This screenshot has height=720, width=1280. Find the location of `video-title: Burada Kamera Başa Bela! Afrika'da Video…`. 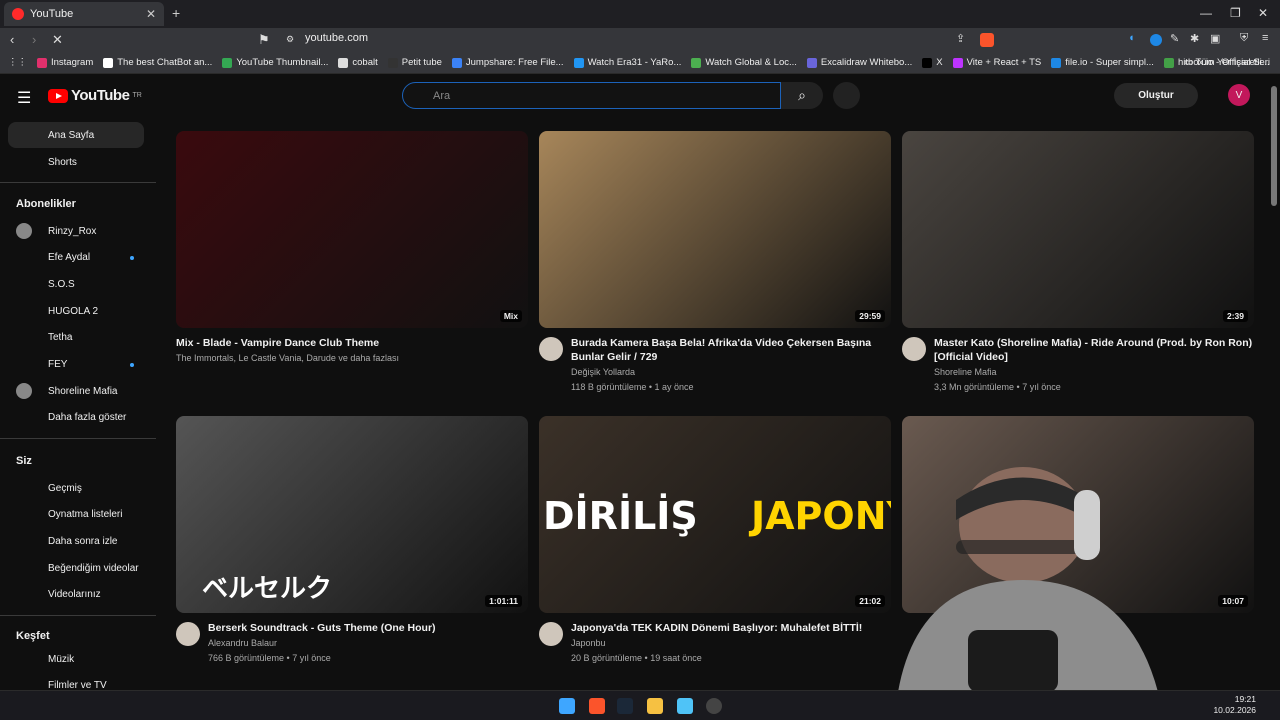

video-title: Burada Kamera Başa Bela! Afrika'da Video… is located at coordinates (731, 350).